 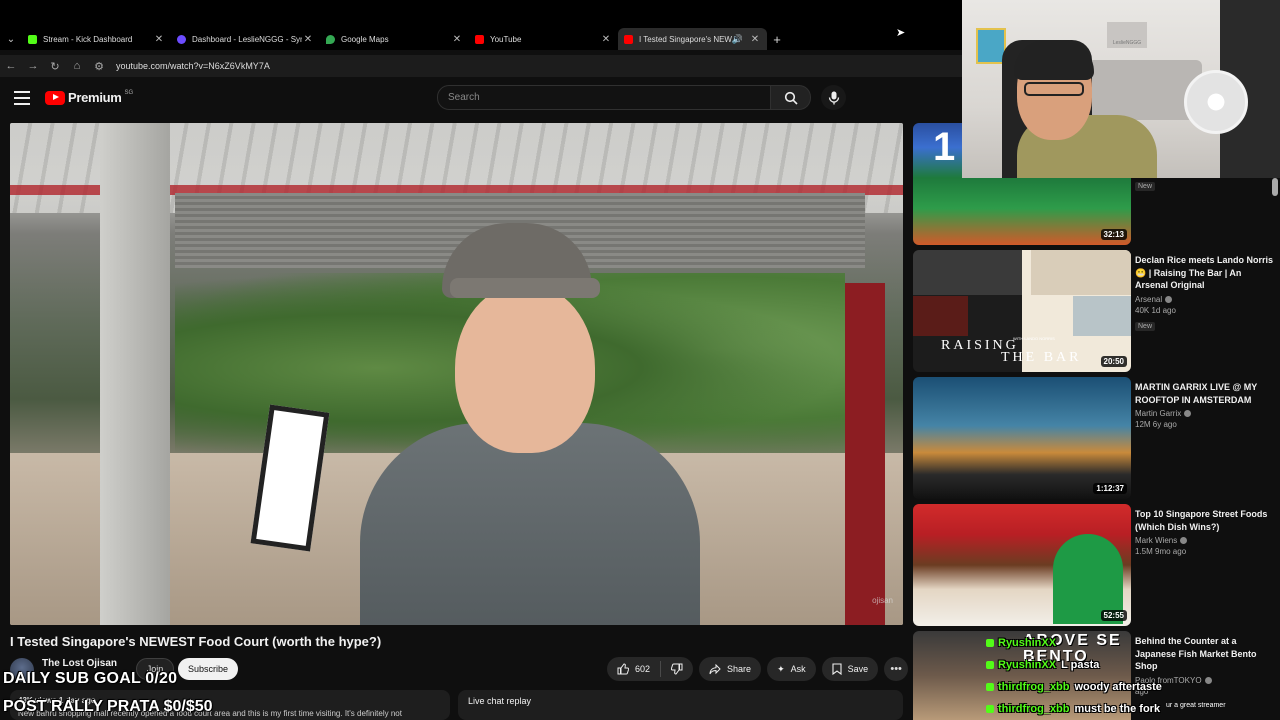 What do you see at coordinates (543, 39) in the screenshot?
I see `tab-youtube: YouTube ✕` at bounding box center [543, 39].